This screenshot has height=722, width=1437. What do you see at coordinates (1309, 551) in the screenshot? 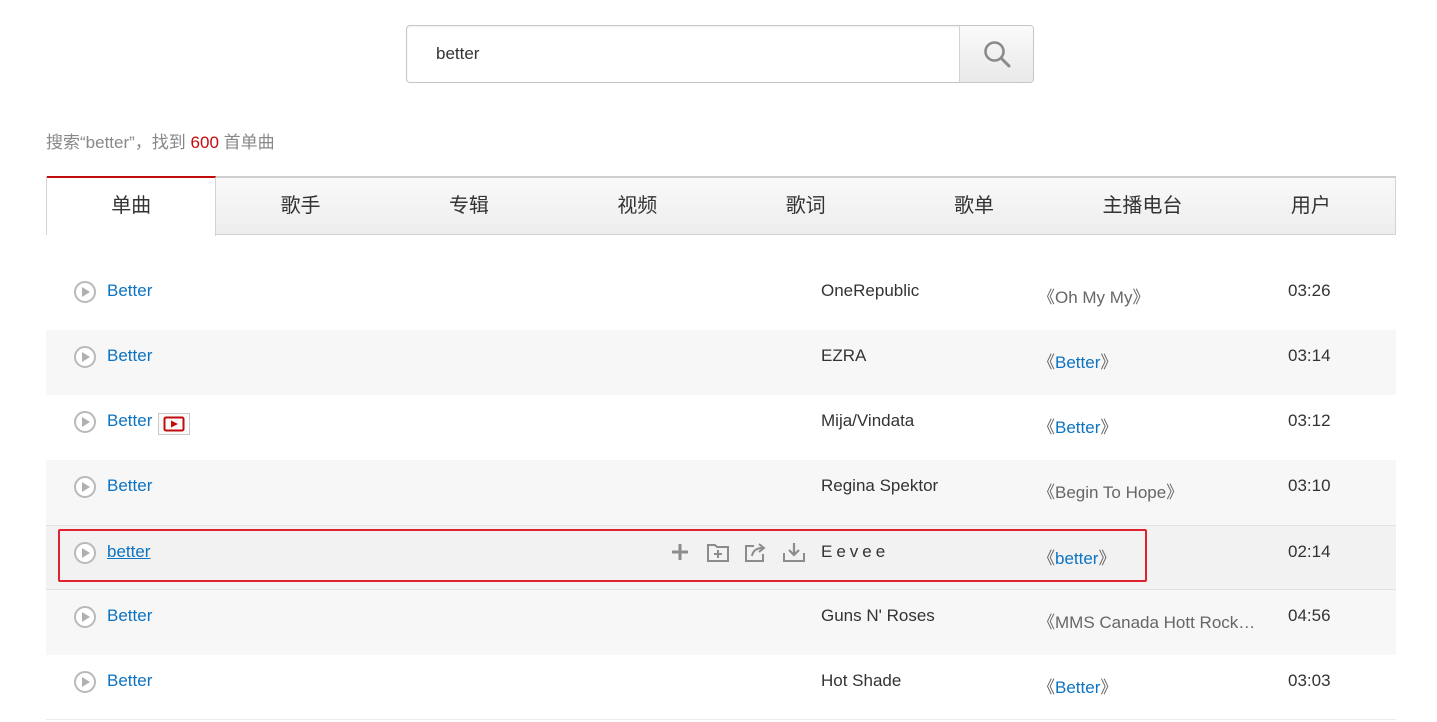
I see `song-duration: 02:14` at bounding box center [1309, 551].